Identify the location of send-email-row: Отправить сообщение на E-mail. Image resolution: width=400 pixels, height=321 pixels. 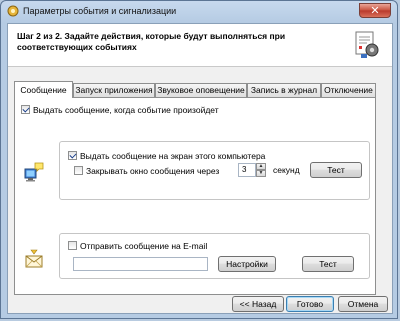
(137, 245).